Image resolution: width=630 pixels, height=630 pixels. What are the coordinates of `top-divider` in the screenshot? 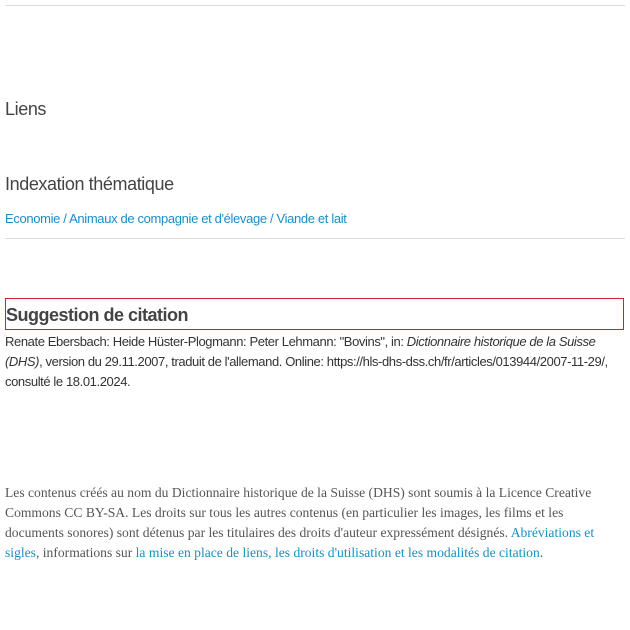 It's located at (315, 5).